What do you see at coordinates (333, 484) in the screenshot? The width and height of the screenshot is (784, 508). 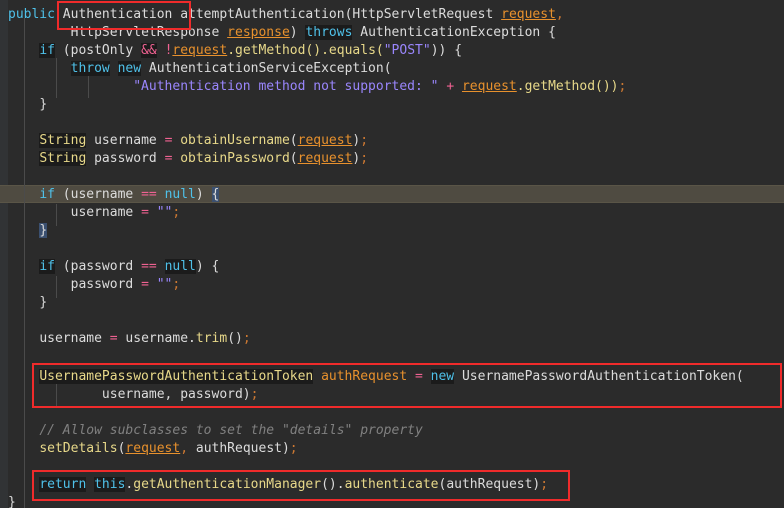 I see `token-parens: ().` at bounding box center [333, 484].